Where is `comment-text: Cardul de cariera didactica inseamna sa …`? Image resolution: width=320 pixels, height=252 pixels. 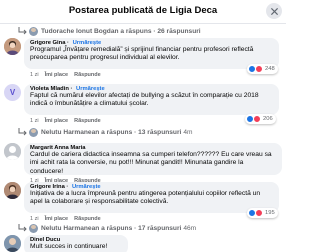 comment-text: Cardul de cariera didactica inseamna sa … is located at coordinates (151, 163).